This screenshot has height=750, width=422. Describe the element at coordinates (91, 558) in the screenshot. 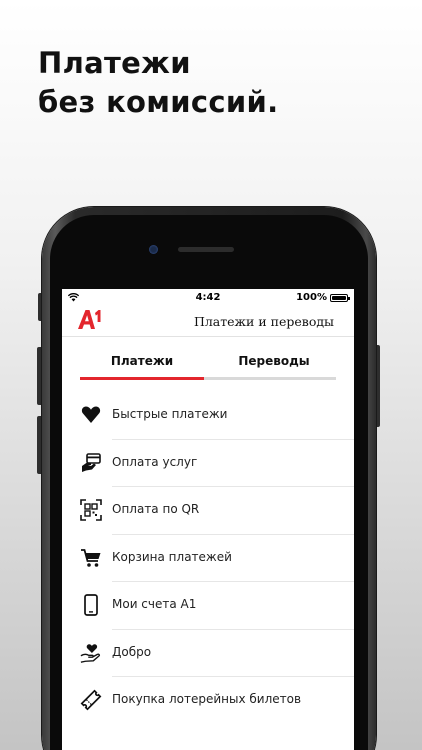

I see `cart-icon` at that location.